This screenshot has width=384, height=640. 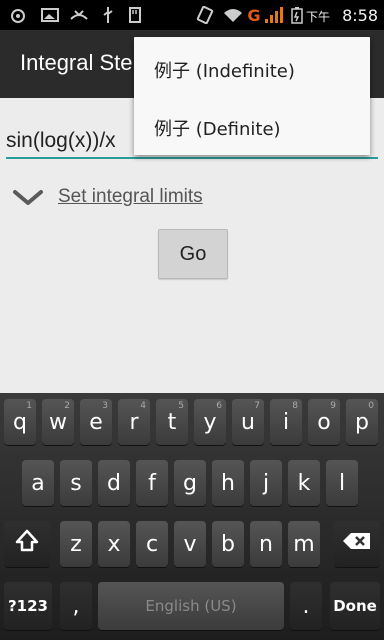 What do you see at coordinates (191, 606) in the screenshot?
I see `spacebar: English (US)` at bounding box center [191, 606].